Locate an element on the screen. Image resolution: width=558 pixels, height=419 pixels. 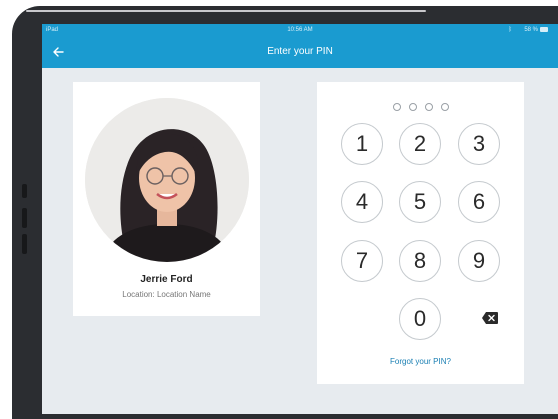
avatar-photo is located at coordinates (167, 180).